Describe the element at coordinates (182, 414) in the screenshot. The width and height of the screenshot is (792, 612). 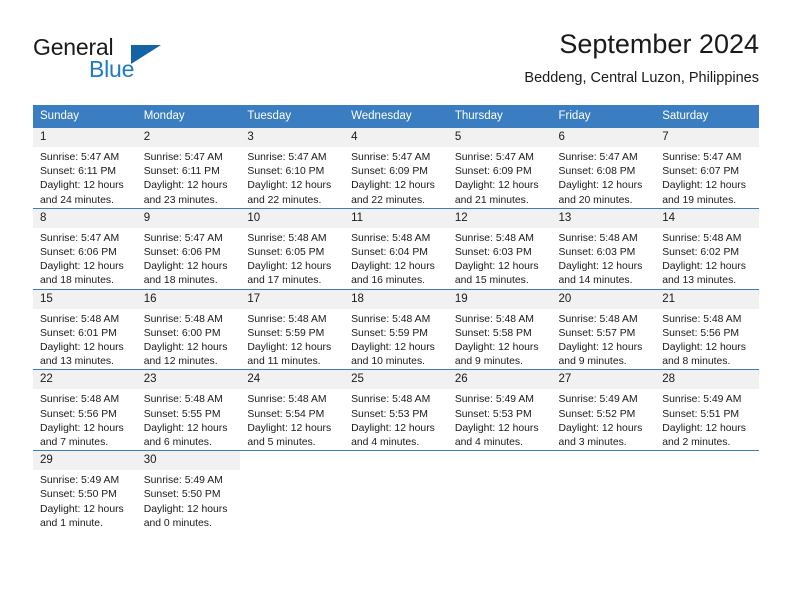
I see `sunset-text: Sunset: 5:55 PM` at that location.